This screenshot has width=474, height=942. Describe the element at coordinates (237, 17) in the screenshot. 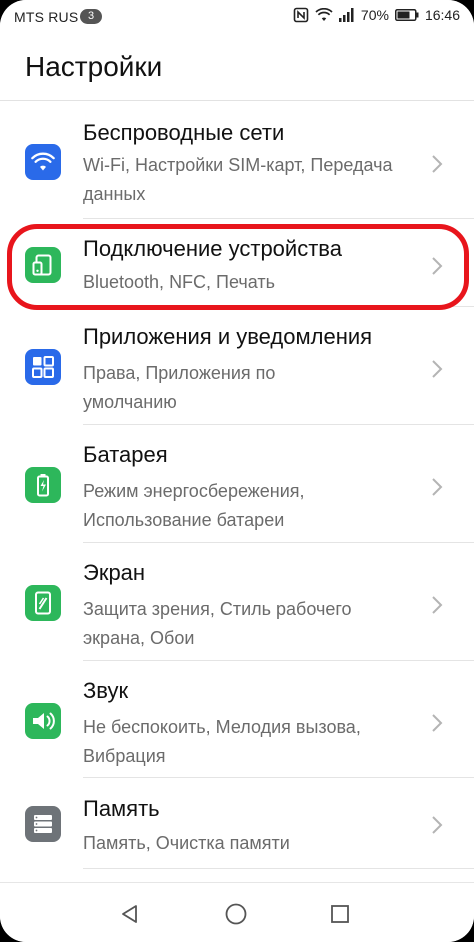

I see `status-bar: MTS RUS 3 70% 16:46` at that location.